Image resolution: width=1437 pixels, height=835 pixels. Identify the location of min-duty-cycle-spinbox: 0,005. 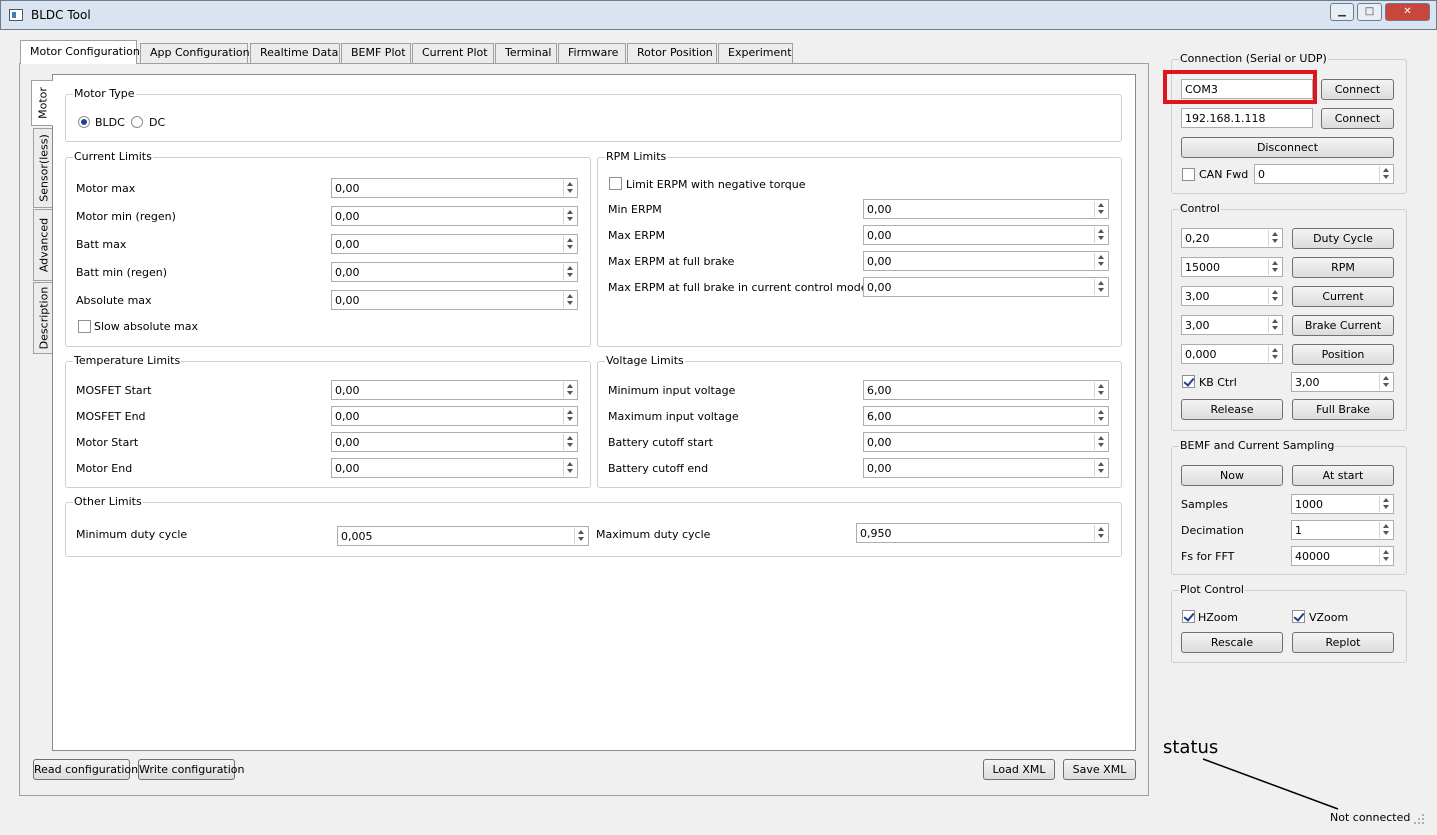
(463, 536).